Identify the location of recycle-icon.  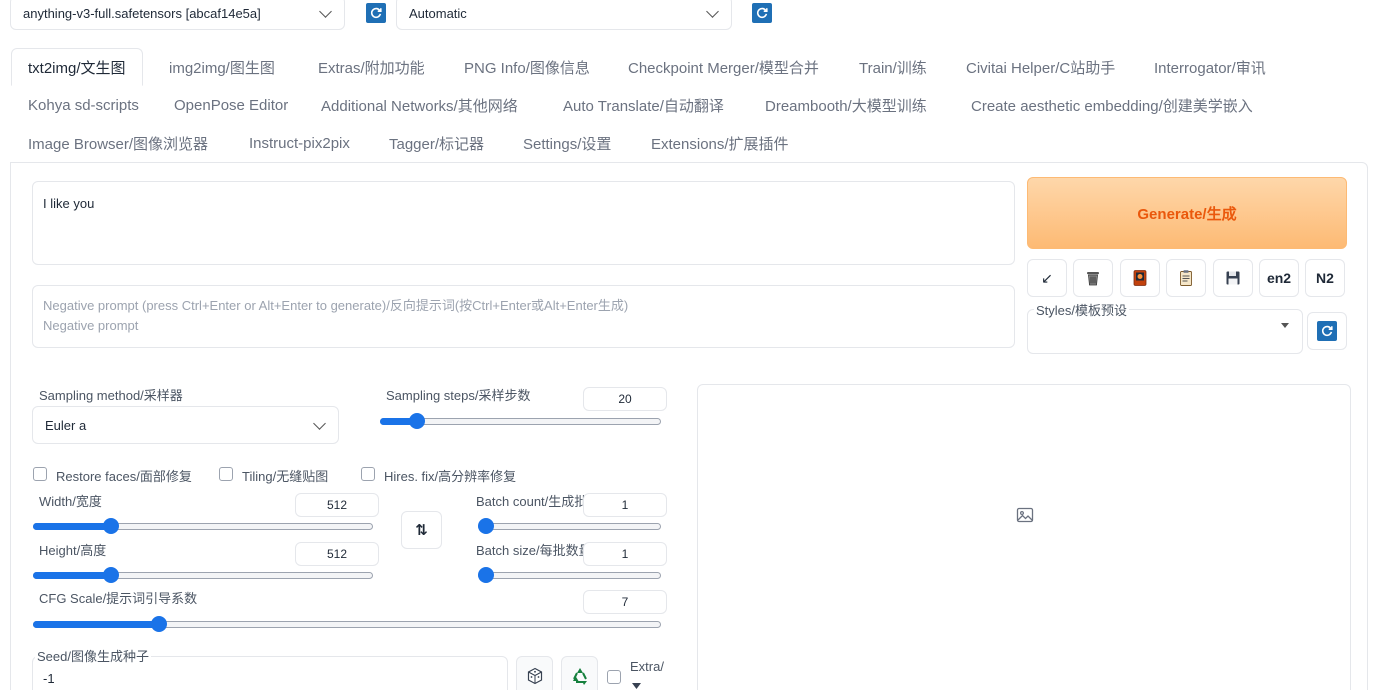
(579, 676).